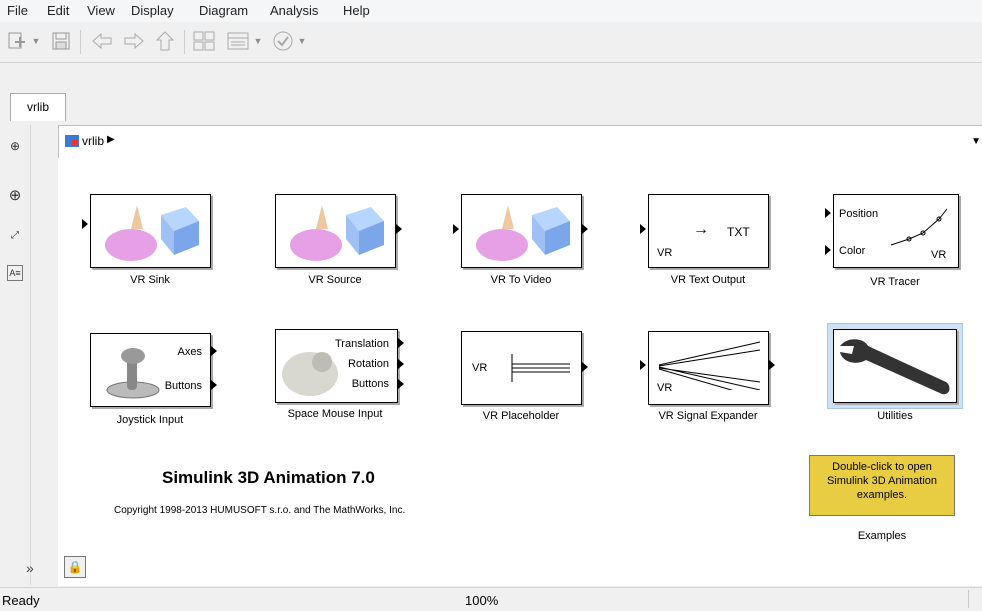  I want to click on status-text: Ready, so click(21, 600).